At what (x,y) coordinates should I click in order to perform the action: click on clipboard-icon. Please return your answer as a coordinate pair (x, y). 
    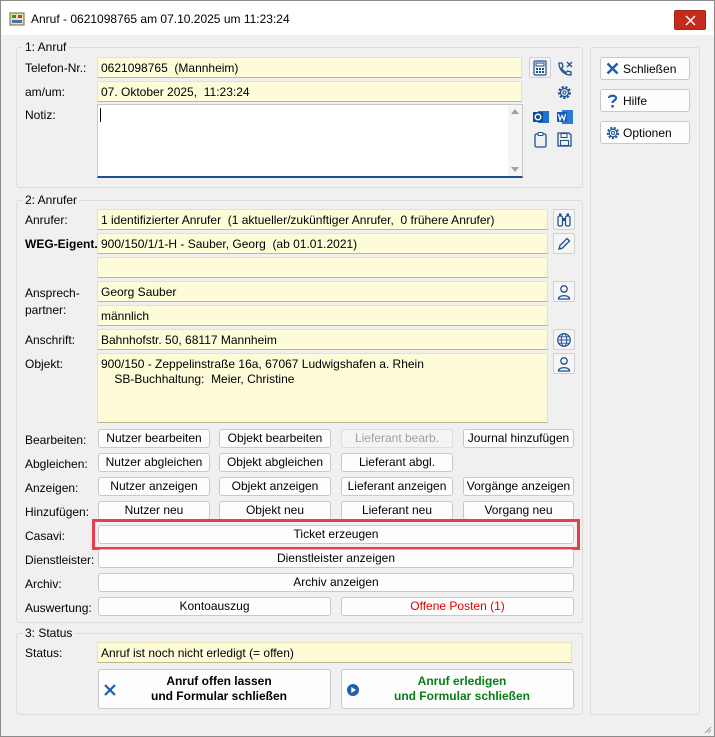
    Looking at the image, I should click on (540, 139).